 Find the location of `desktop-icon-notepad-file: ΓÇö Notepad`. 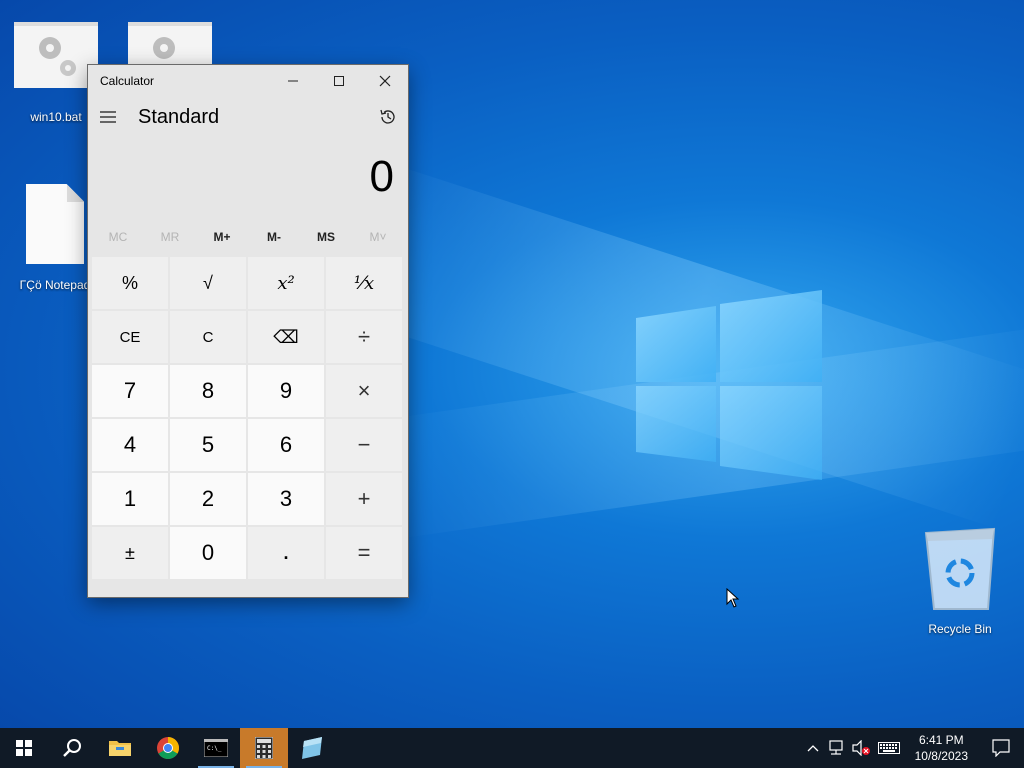

desktop-icon-notepad-file: ΓÇö Notepad is located at coordinates (55, 238).